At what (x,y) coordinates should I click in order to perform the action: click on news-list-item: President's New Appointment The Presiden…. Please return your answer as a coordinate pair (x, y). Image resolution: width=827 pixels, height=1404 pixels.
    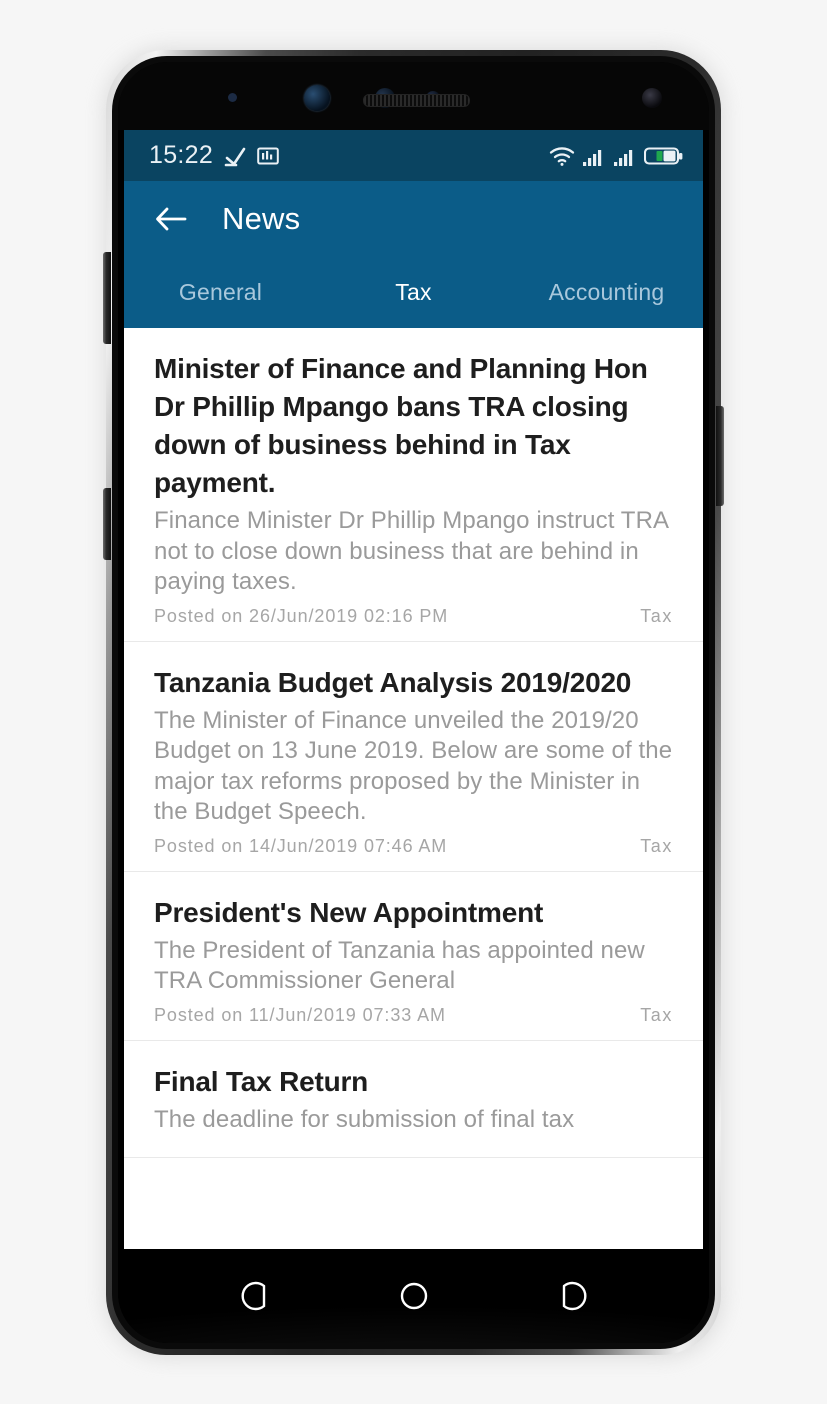
    Looking at the image, I should click on (413, 956).